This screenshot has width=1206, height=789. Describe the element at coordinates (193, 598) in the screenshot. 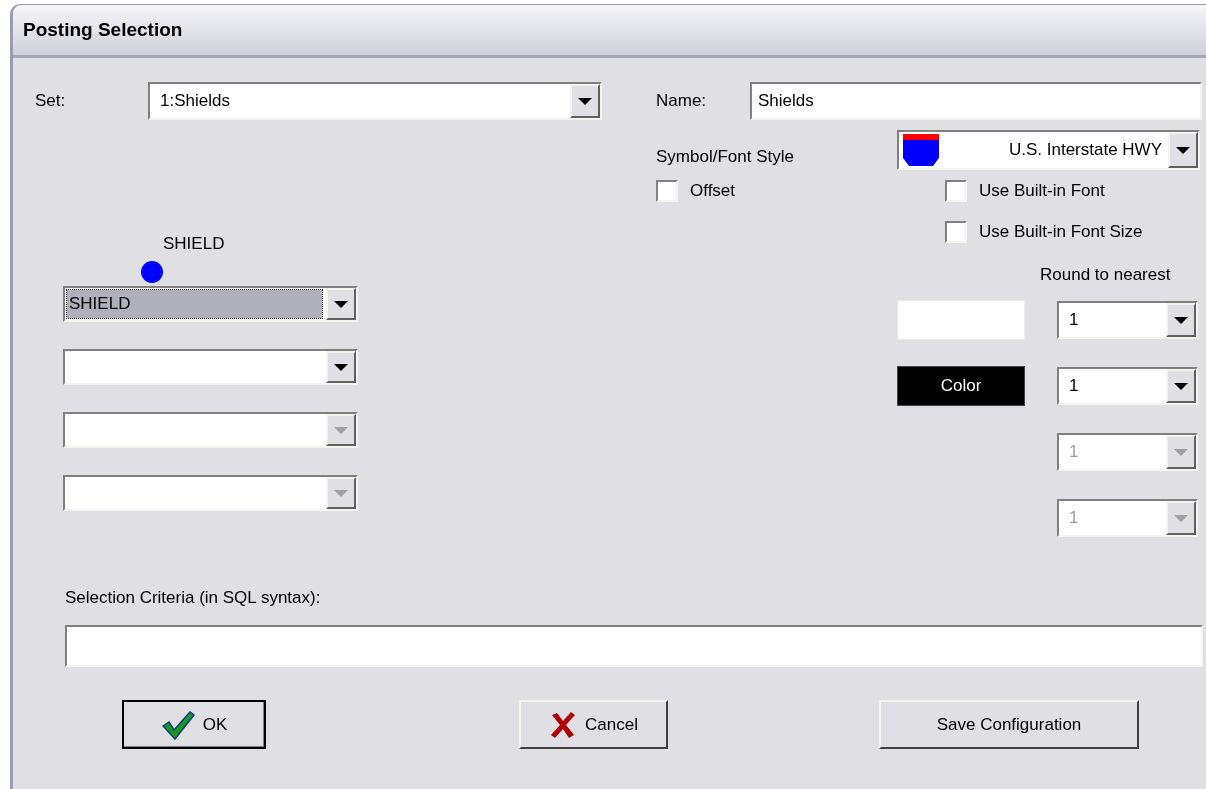

I see `selection-criteria-label: Selection Criteria (in SQL syntax):` at that location.